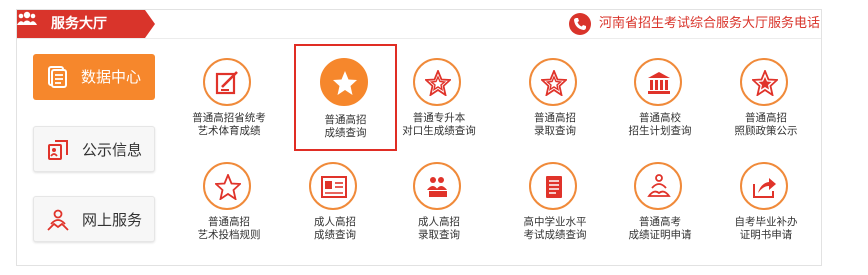  Describe the element at coordinates (766, 235) in the screenshot. I see `service-label-line2: 证明书申请` at that location.